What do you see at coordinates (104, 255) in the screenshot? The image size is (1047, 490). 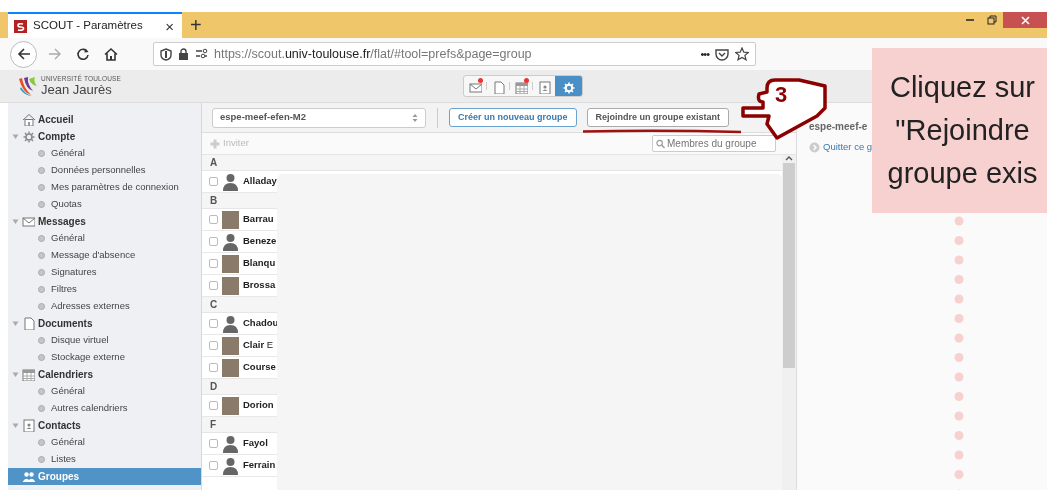 I see `sidebar-subitem: Message d'absence` at bounding box center [104, 255].